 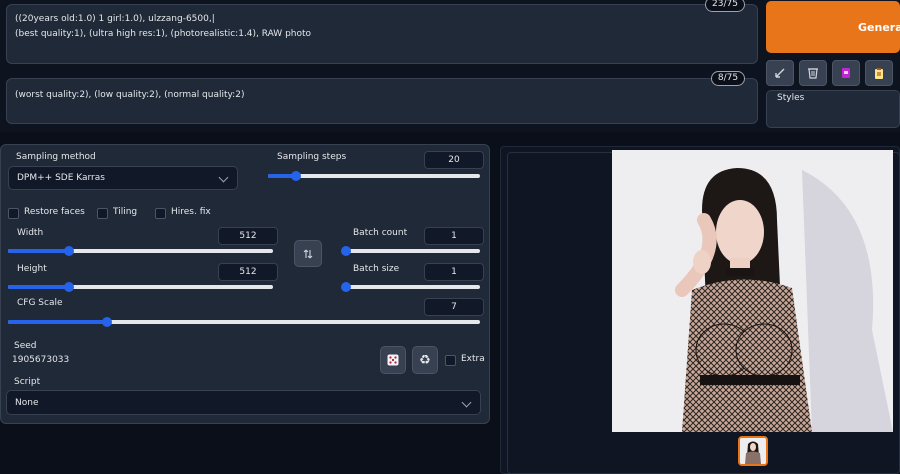 I want to click on negative-token-counter: 8/75, so click(x=728, y=78).